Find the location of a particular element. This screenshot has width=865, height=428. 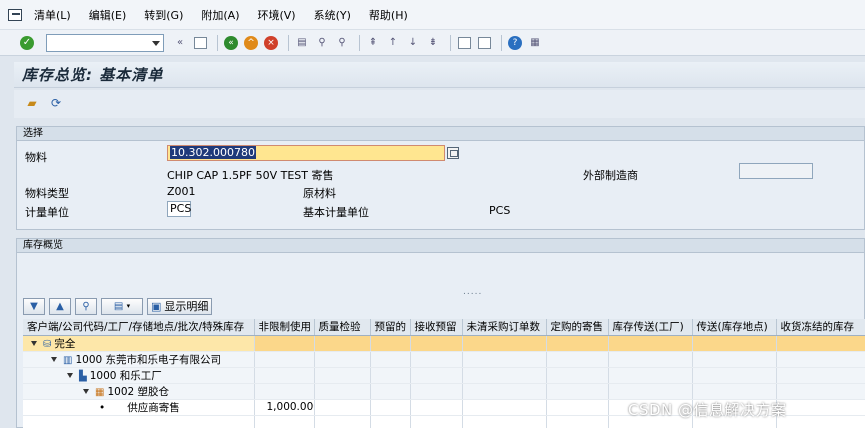

unit-value: PCS is located at coordinates (181, 208).